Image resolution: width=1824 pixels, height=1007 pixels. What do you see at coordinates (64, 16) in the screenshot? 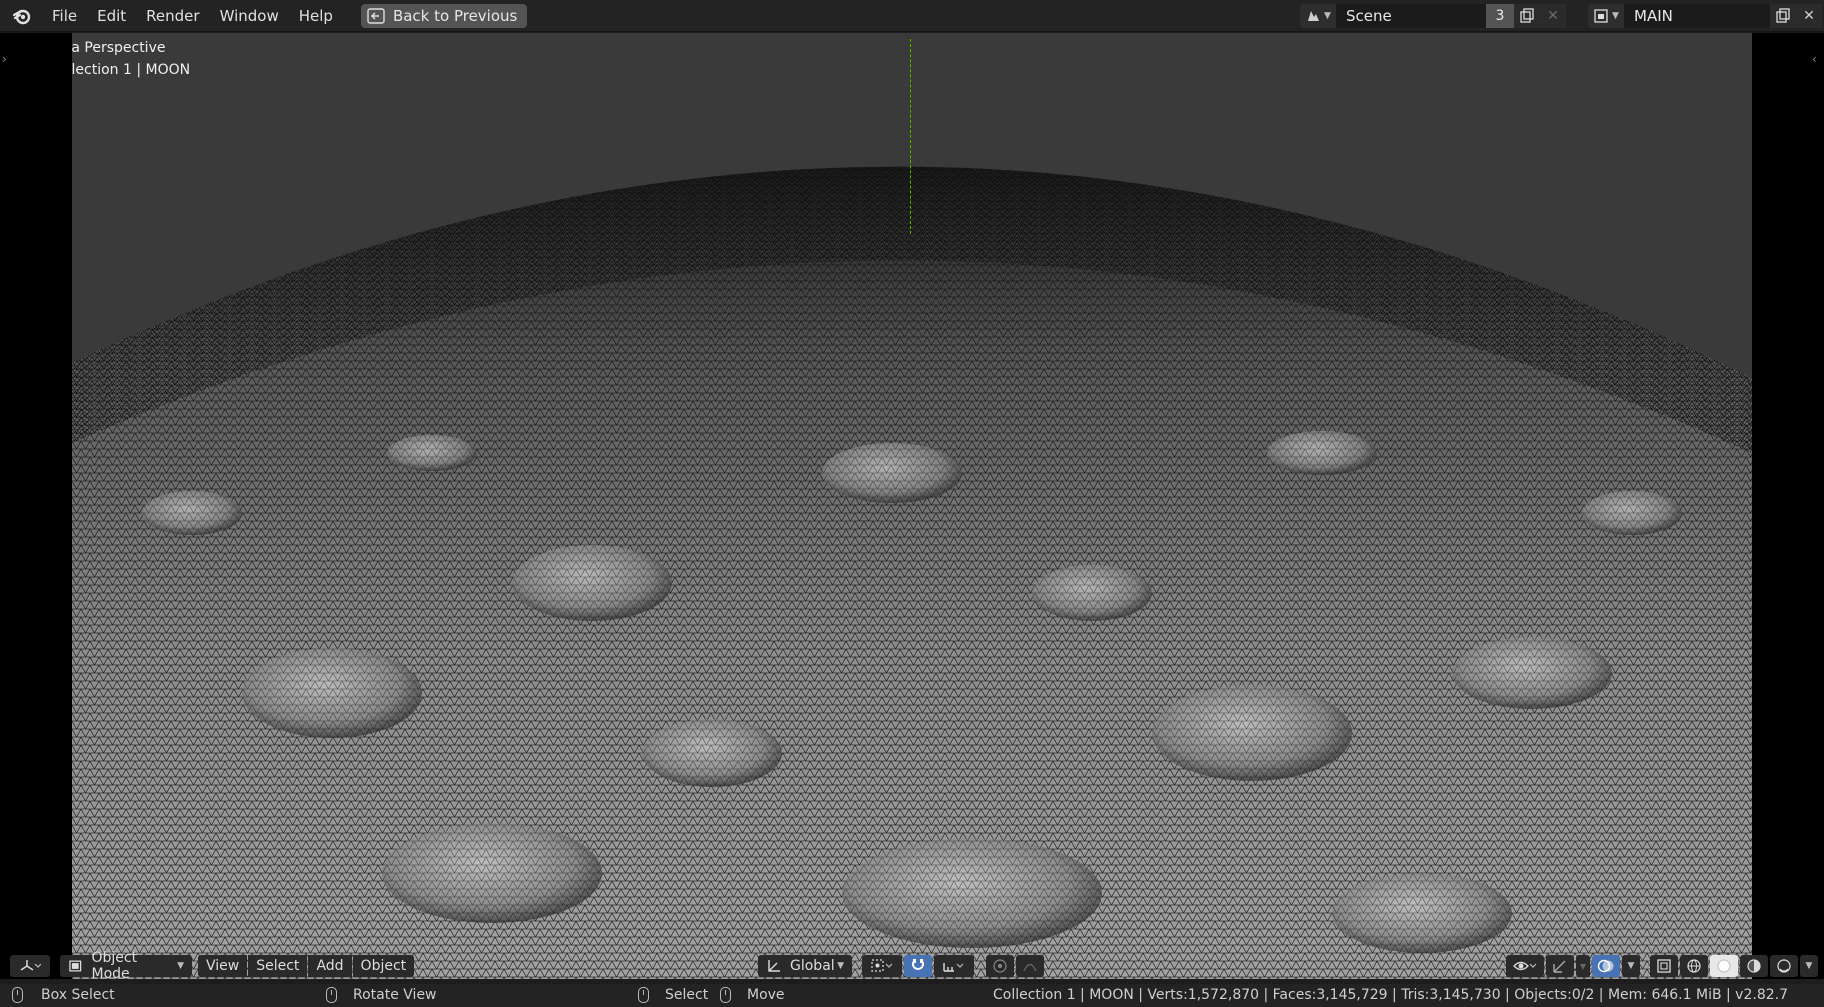
I see `menu-file: File` at bounding box center [64, 16].